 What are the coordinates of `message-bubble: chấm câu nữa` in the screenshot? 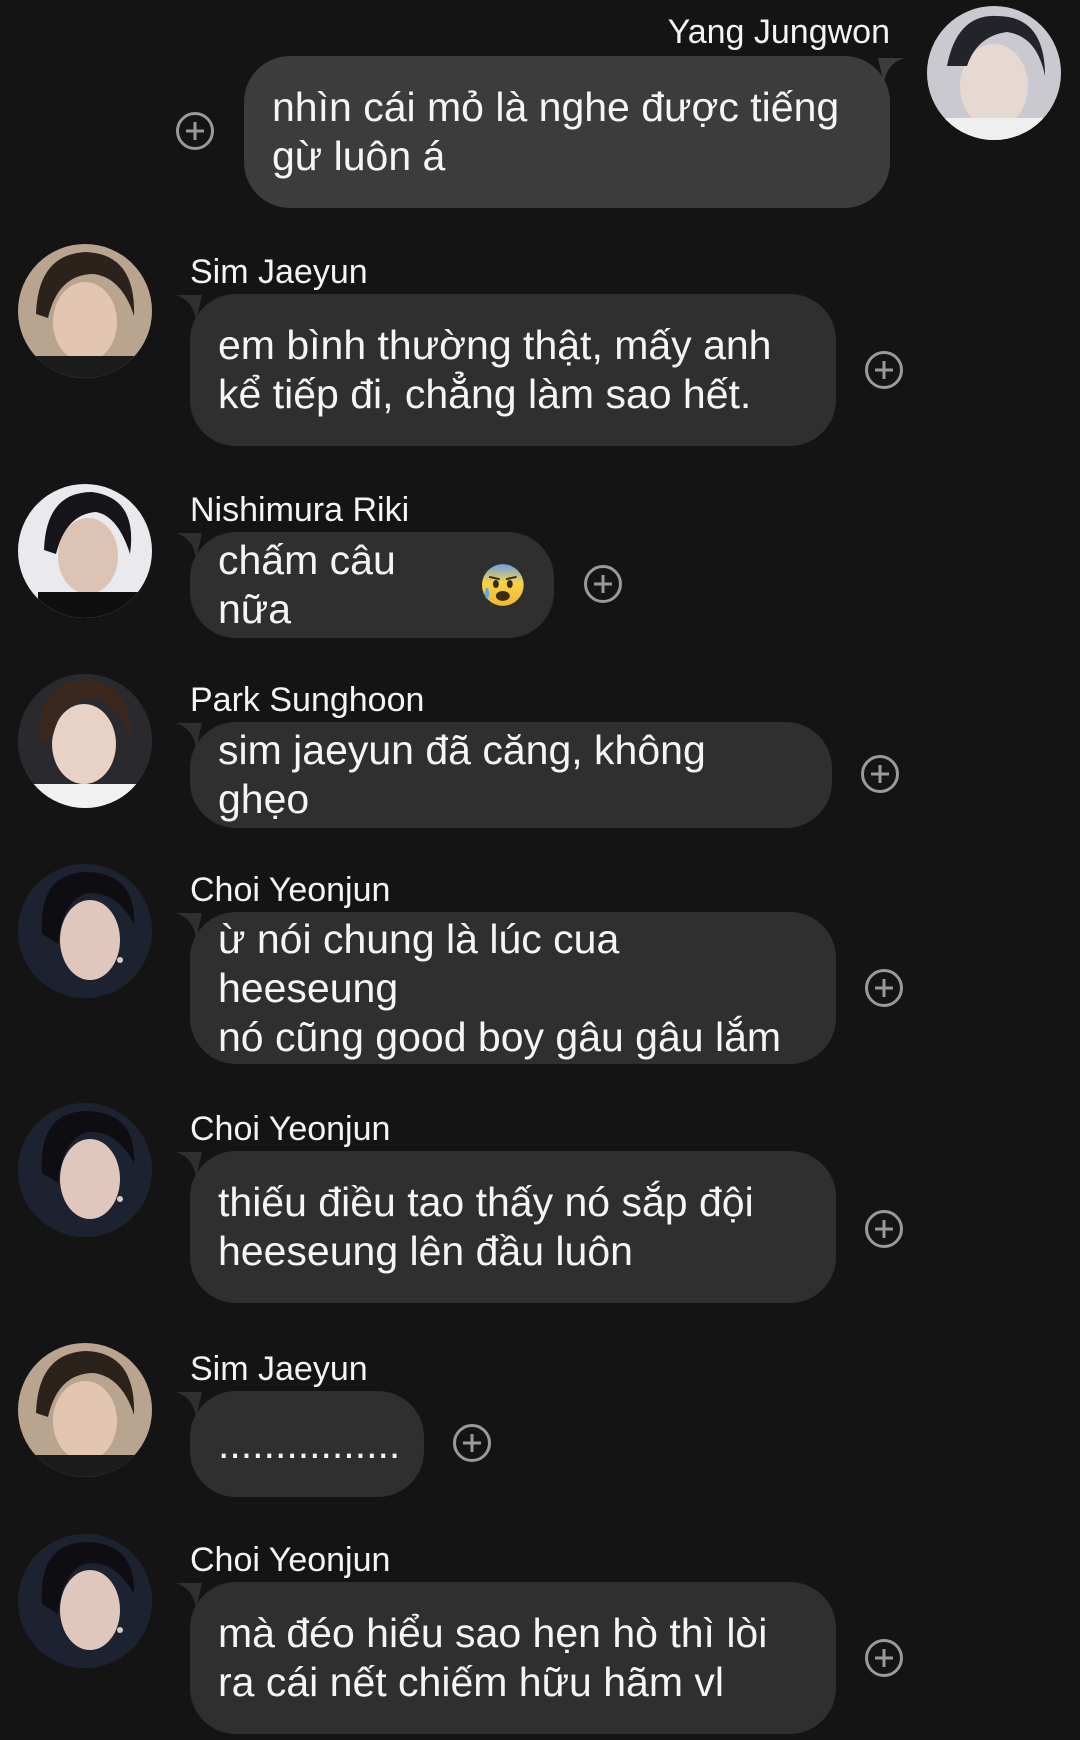 It's located at (372, 585).